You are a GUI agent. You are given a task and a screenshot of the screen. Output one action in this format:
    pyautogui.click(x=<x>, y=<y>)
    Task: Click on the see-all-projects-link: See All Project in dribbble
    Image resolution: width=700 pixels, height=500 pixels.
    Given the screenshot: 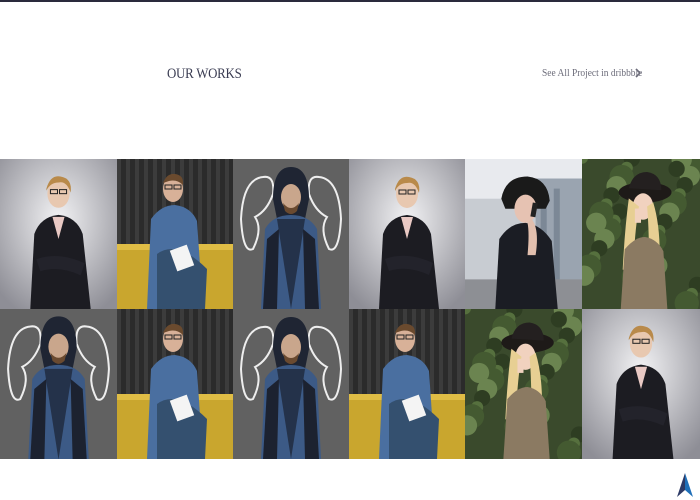 What is the action you would take?
    pyautogui.click(x=592, y=73)
    